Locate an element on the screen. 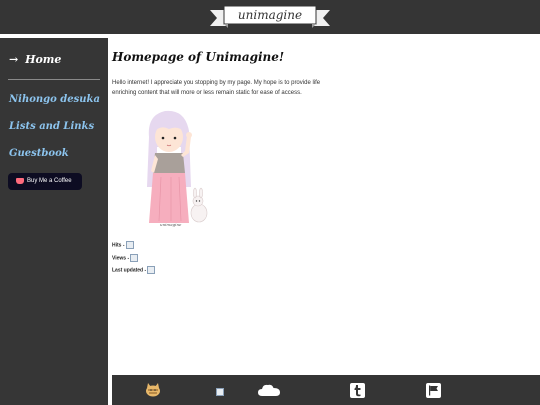  top-bar: unimagine is located at coordinates (270, 17).